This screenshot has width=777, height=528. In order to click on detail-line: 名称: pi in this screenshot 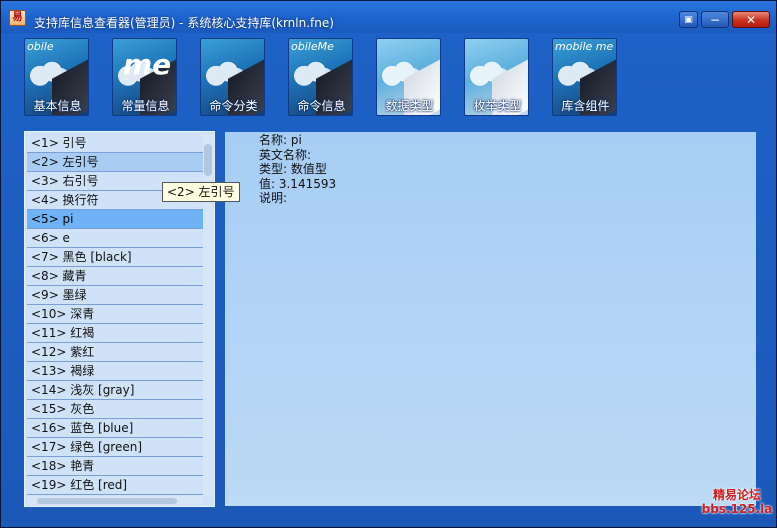, I will do `click(280, 140)`.